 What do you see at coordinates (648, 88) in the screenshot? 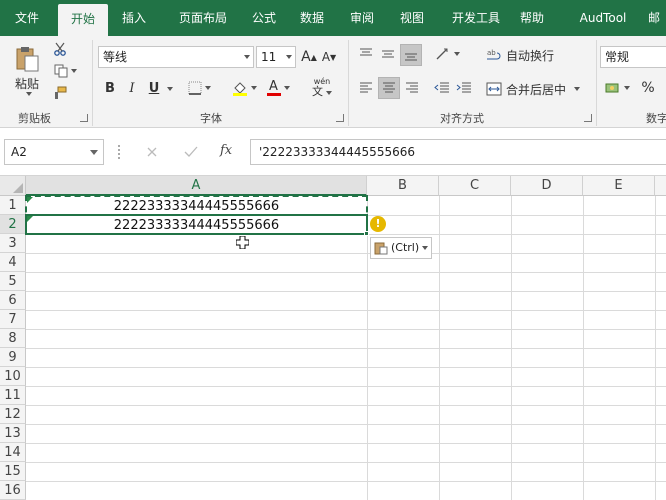
I see `percent-style-button: %` at bounding box center [648, 88].